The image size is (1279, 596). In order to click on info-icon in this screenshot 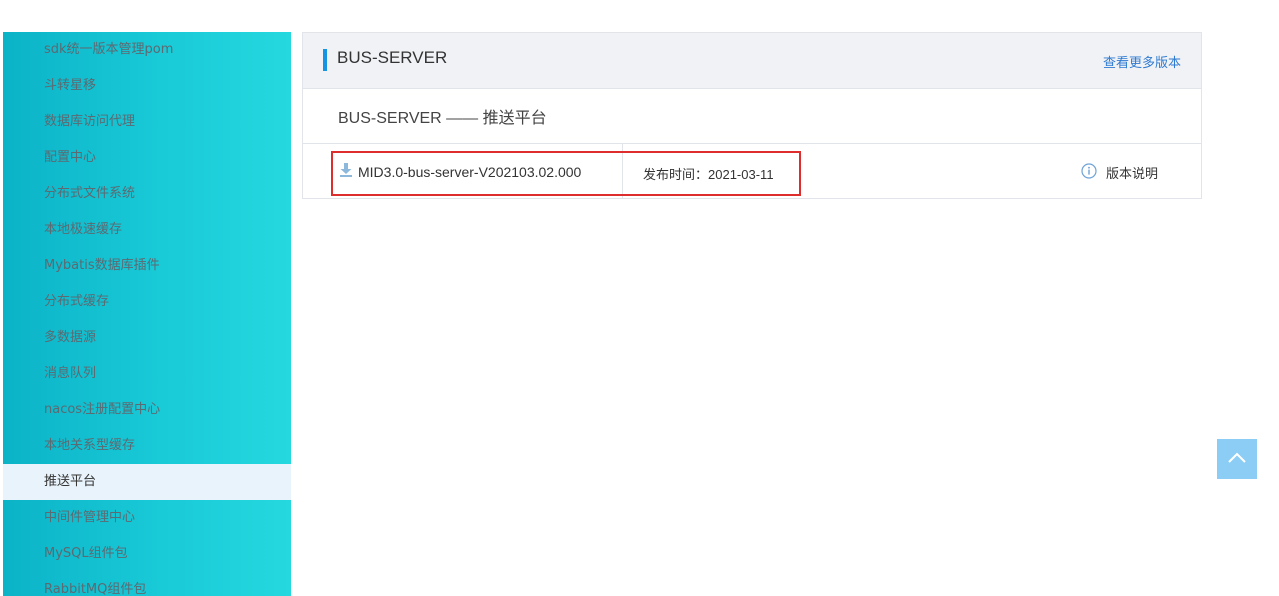, I will do `click(1089, 171)`.